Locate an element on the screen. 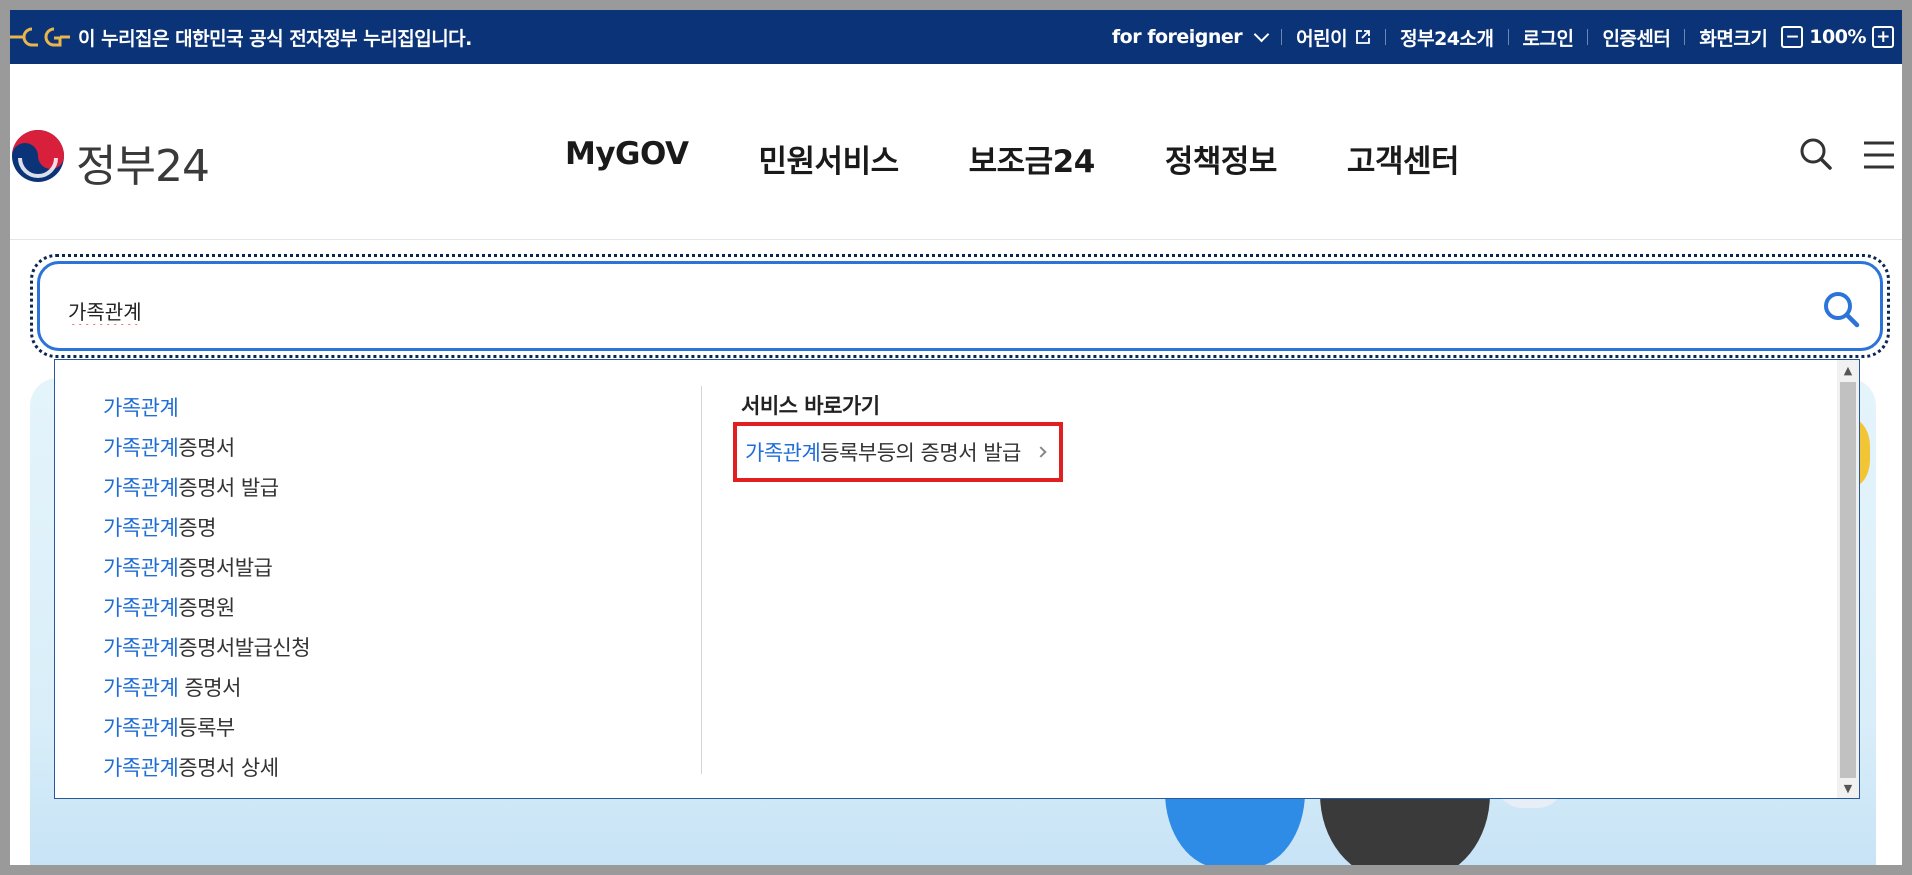 Image resolution: width=1912 pixels, height=875 pixels. chevron-right-icon is located at coordinates (1041, 452).